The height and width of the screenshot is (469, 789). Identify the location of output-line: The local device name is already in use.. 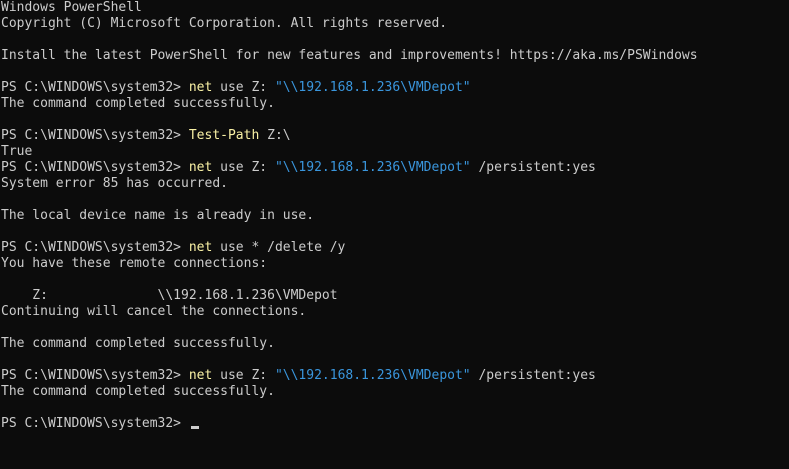
(158, 215).